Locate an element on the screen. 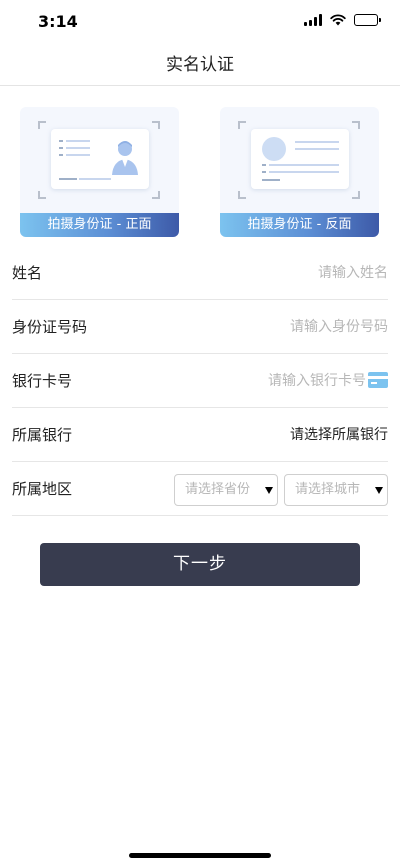 The image size is (400, 866). name-input is located at coordinates (288, 273).